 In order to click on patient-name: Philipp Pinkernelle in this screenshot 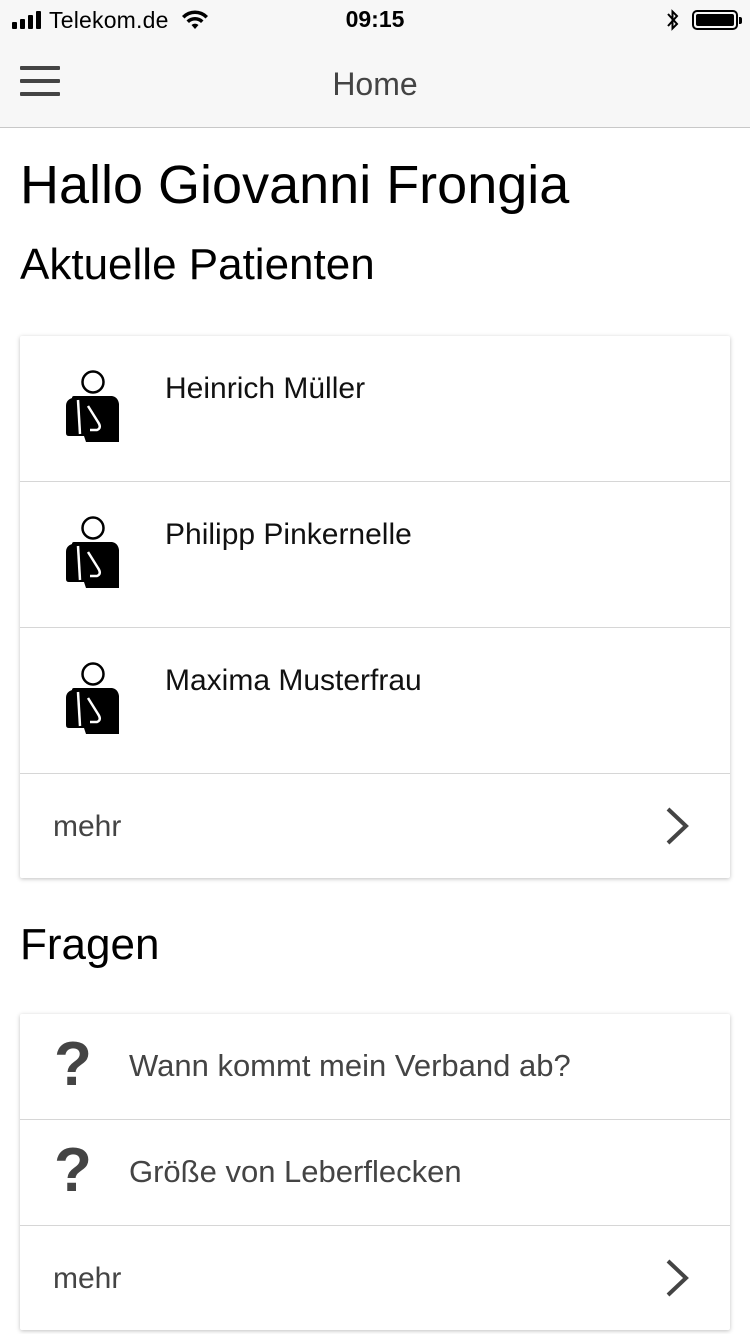, I will do `click(288, 534)`.